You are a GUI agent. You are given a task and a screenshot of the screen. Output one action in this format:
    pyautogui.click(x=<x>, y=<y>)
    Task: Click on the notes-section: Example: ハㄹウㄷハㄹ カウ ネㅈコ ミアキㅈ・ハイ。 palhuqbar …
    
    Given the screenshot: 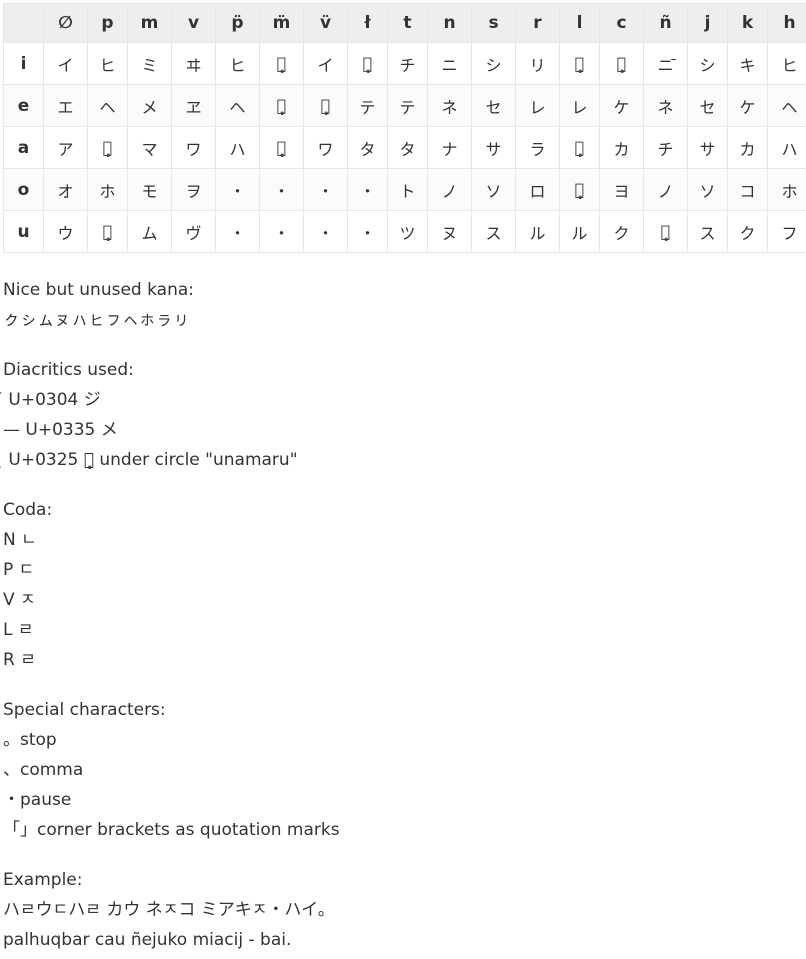 What is the action you would take?
    pyautogui.click(x=404, y=910)
    